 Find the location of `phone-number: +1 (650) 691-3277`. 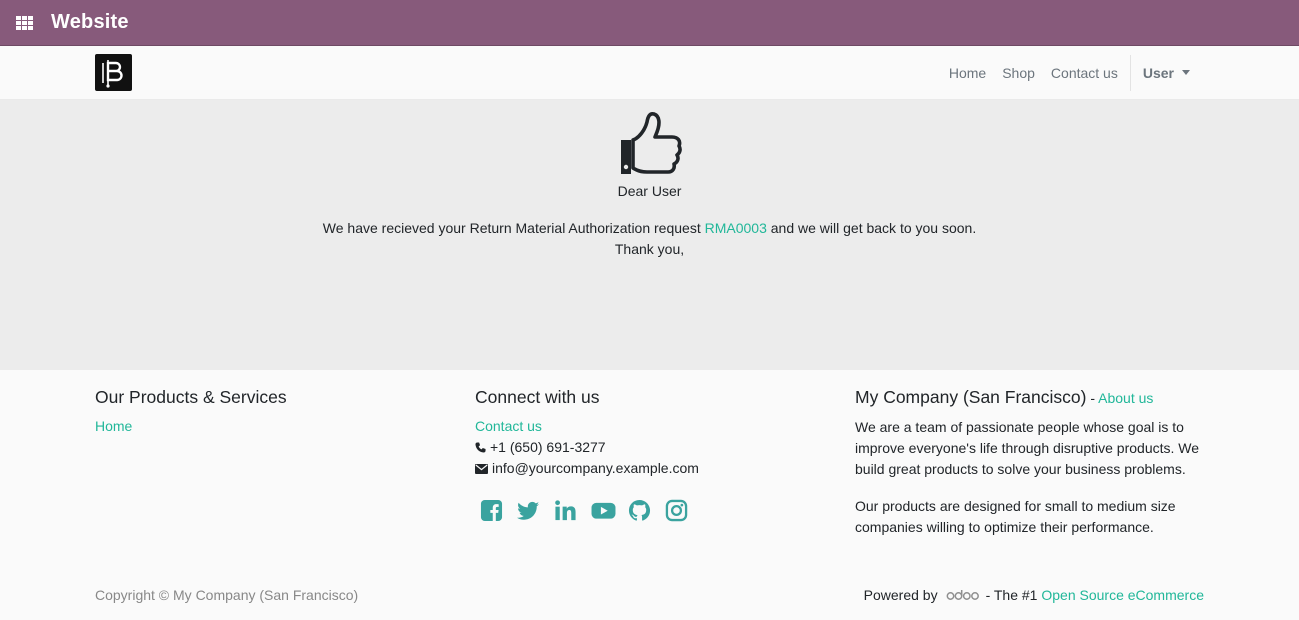

phone-number: +1 (650) 691-3277 is located at coordinates (548, 447).